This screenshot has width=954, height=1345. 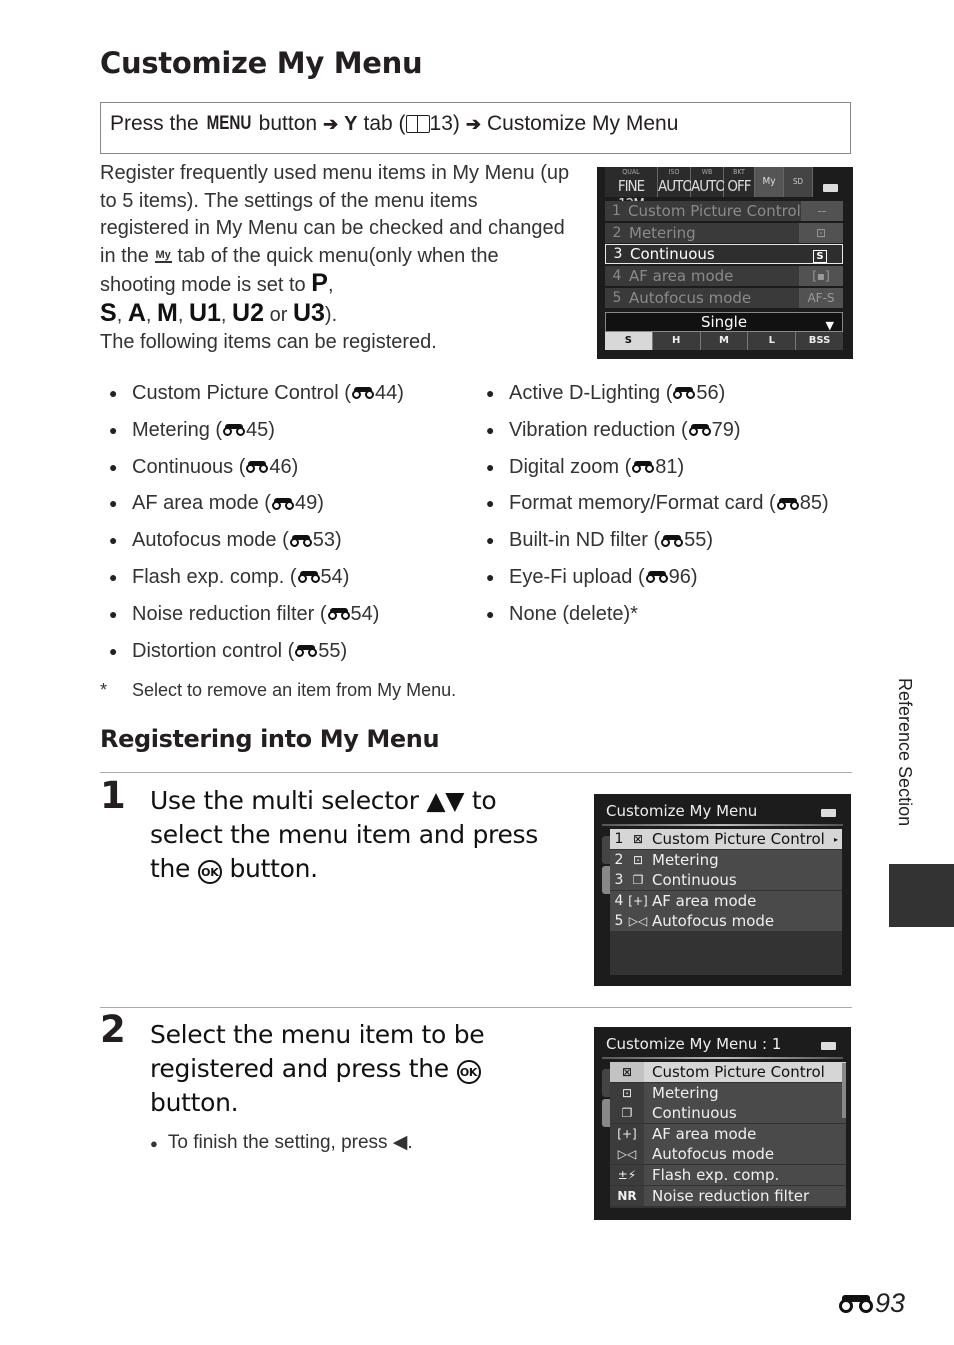 What do you see at coordinates (213, 650) in the screenshot?
I see `item-label: Distortion control (` at bounding box center [213, 650].